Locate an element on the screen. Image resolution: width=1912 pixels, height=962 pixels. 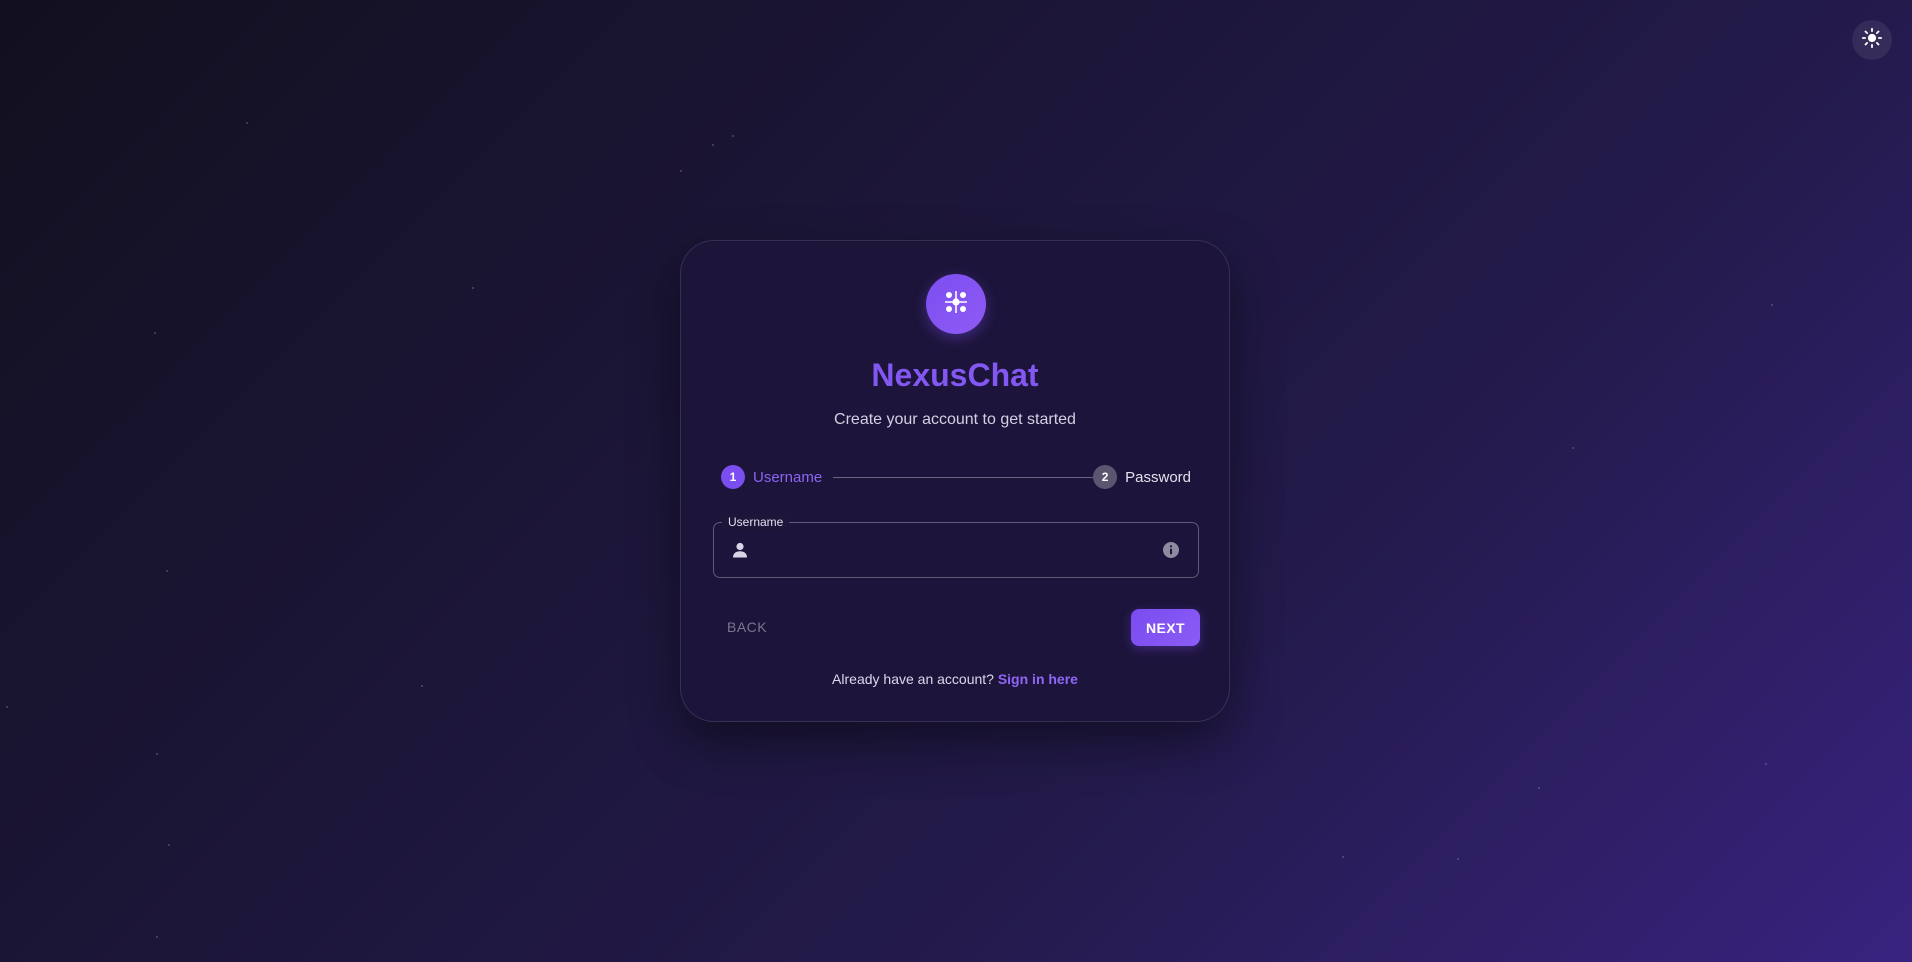
username-field-label: Username is located at coordinates (756, 522).